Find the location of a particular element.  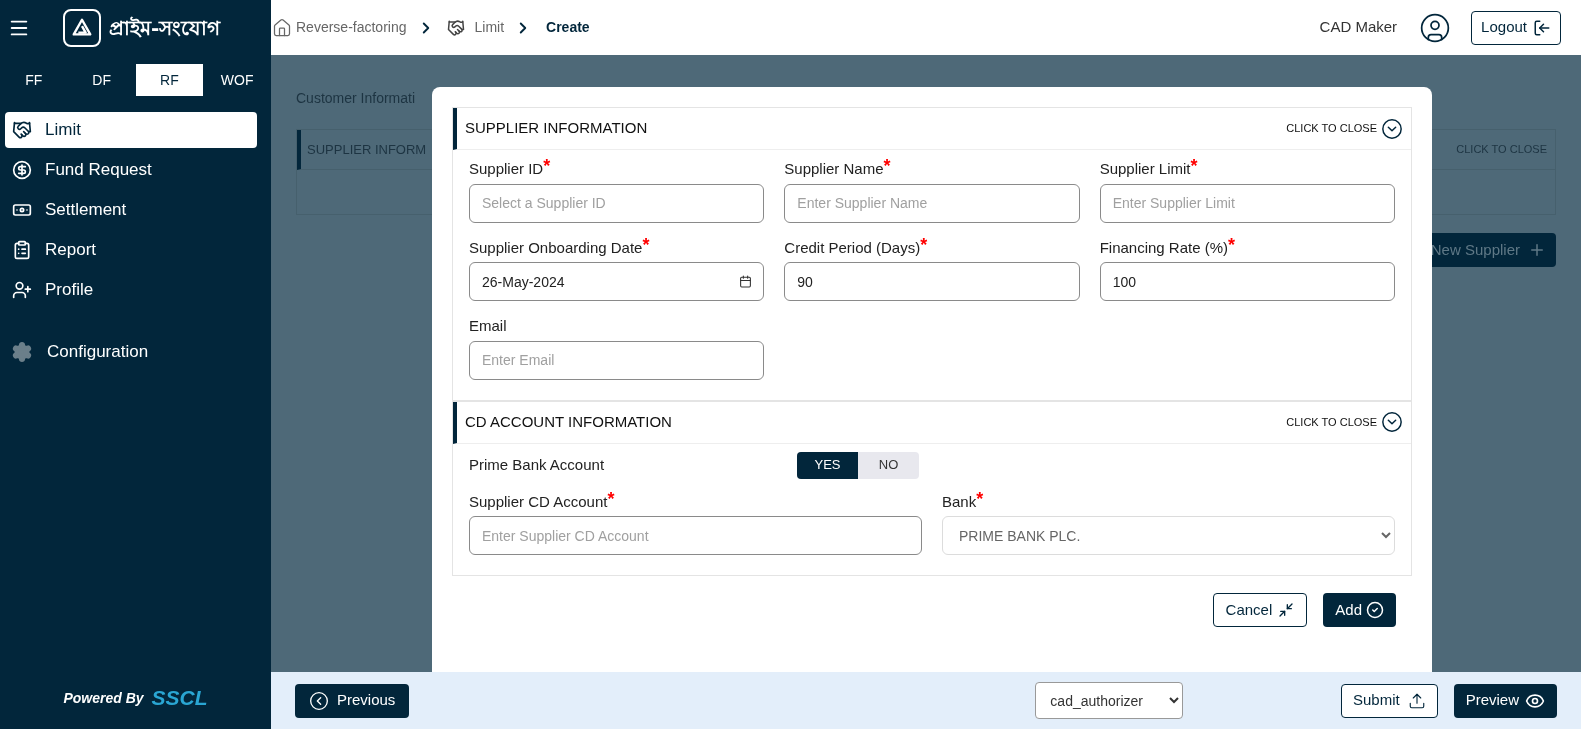

field-label: Supplier Onboarding Date is located at coordinates (556, 247).